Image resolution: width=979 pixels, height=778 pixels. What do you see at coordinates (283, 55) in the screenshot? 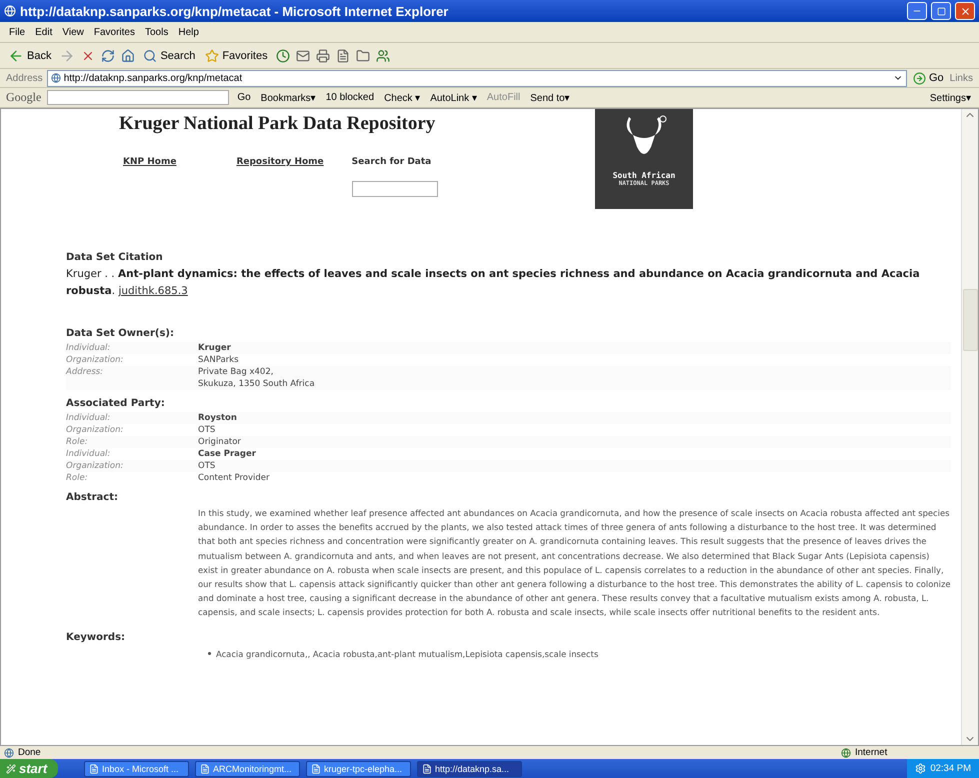
I see `history-button` at bounding box center [283, 55].